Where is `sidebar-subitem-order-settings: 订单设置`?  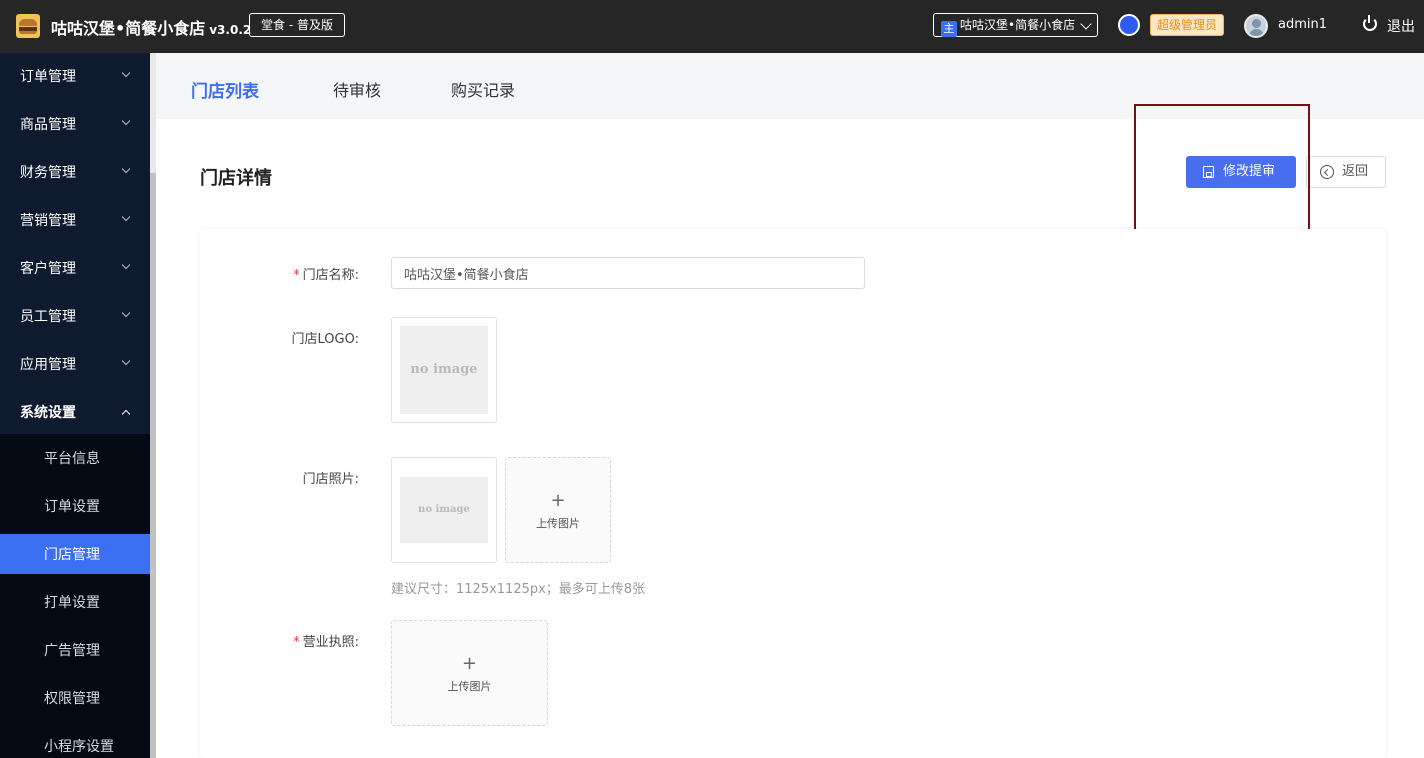
sidebar-subitem-order-settings: 订单设置 is located at coordinates (75, 506).